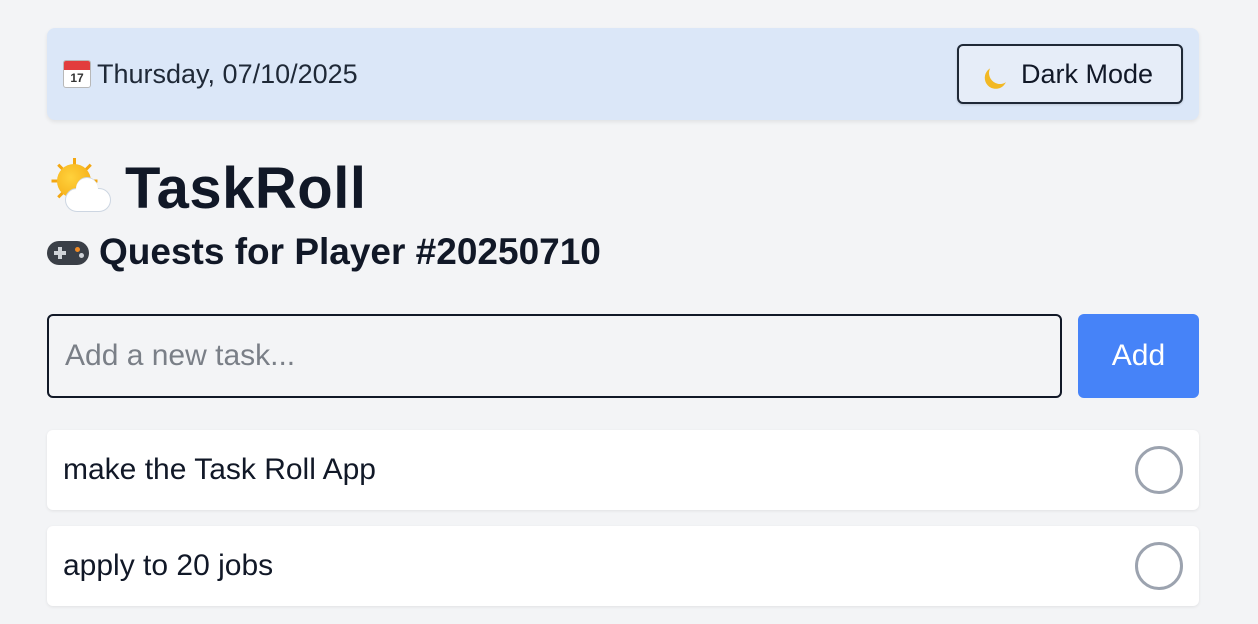 This screenshot has width=1258, height=624. What do you see at coordinates (227, 73) in the screenshot?
I see `date-text: Thursday, 07/10/2025` at bounding box center [227, 73].